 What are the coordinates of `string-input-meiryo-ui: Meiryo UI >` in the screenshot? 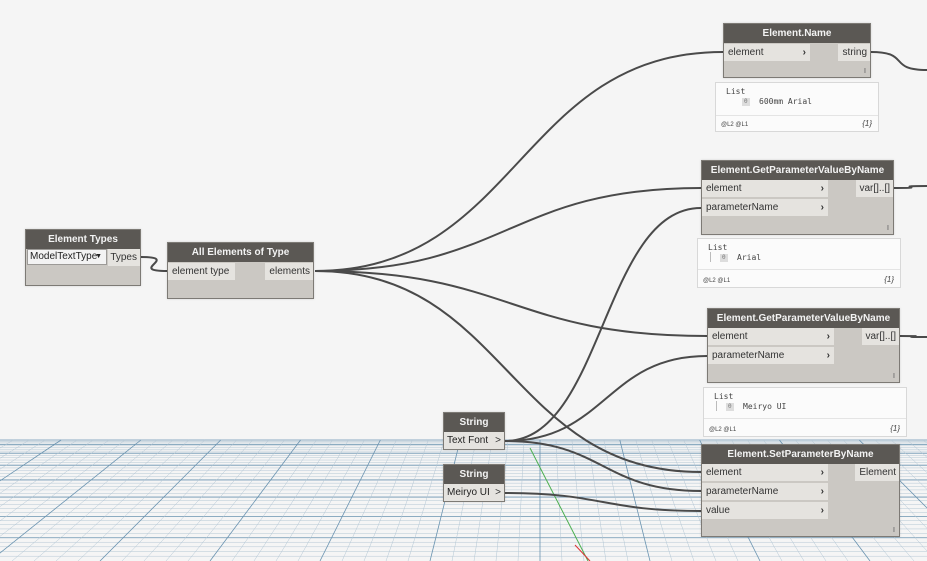 It's located at (474, 492).